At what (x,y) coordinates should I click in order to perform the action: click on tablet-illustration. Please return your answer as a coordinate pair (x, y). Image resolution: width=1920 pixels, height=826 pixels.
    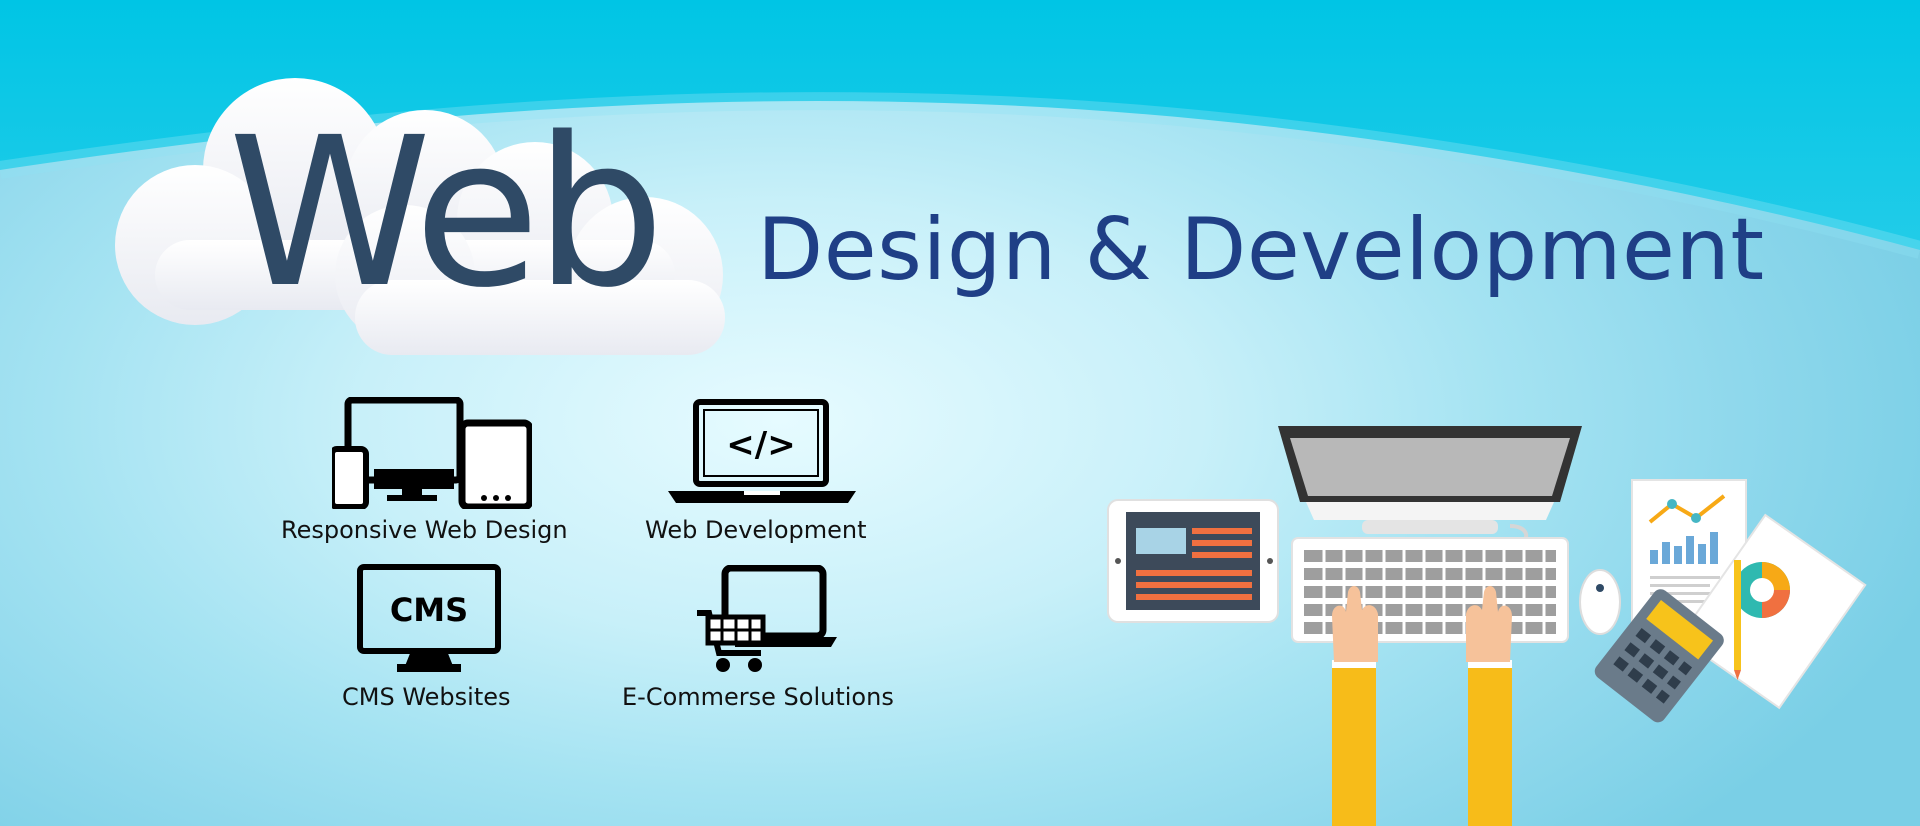
    Looking at the image, I should click on (1193, 561).